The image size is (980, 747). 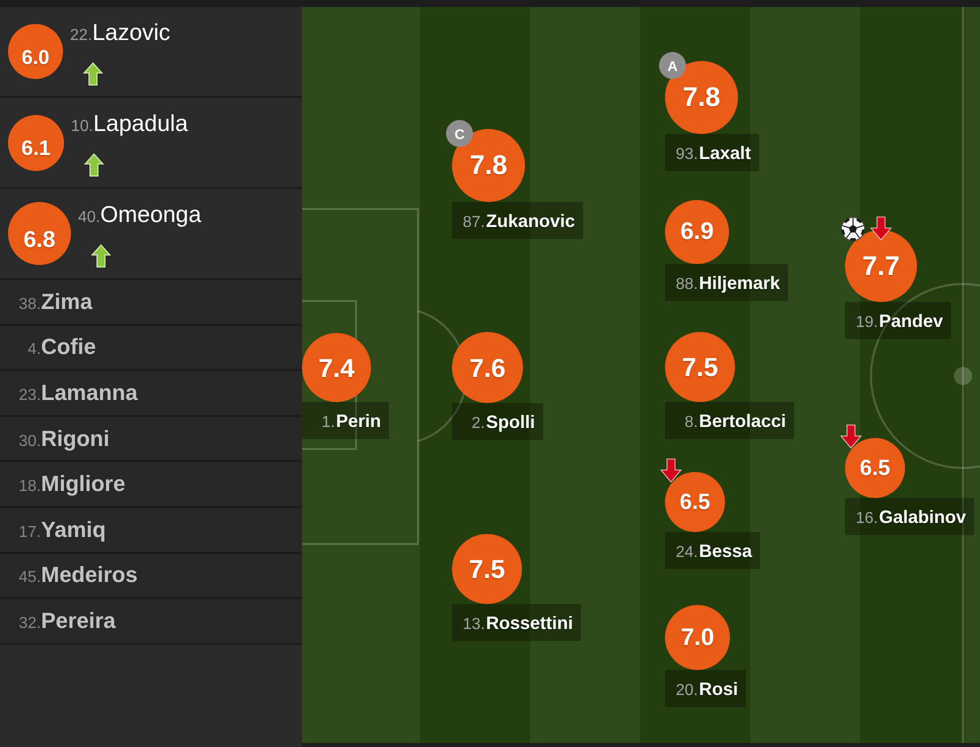 I want to click on player-rating: 7.6, so click(x=487, y=367).